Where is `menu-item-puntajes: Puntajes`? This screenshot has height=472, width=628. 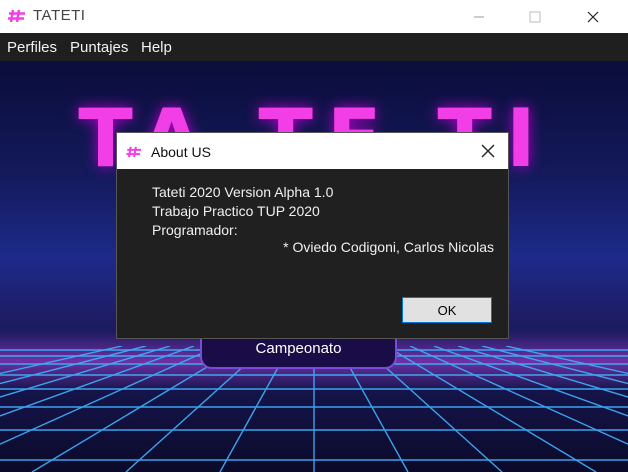
menu-item-puntajes: Puntajes is located at coordinates (99, 47).